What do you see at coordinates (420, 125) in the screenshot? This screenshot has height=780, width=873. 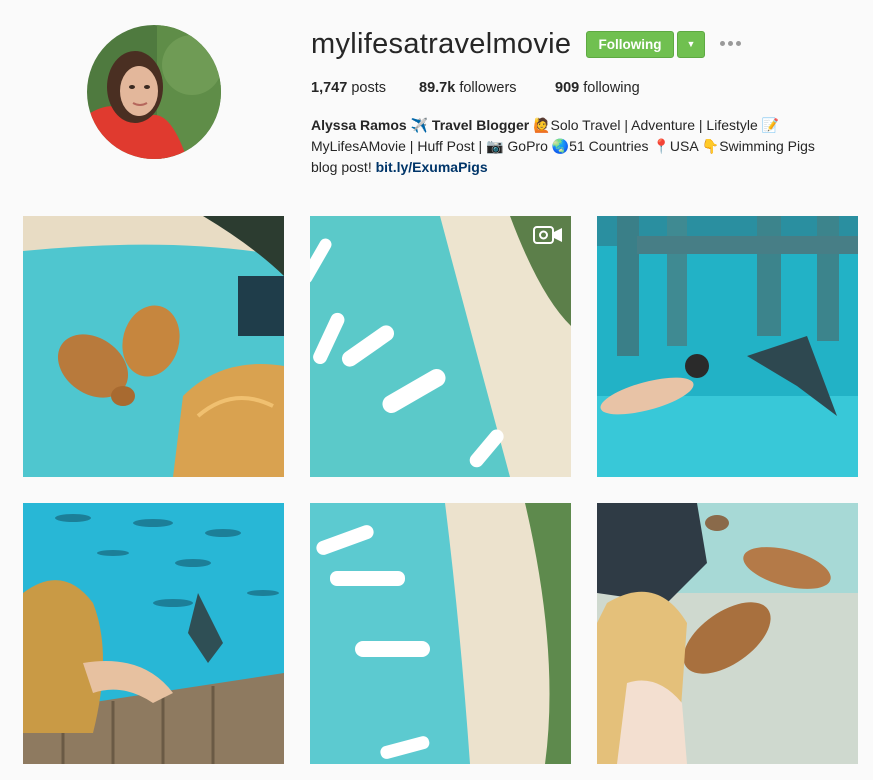 I see `bio-full-name: Alyssa Ramos ✈️ Travel Blogger` at bounding box center [420, 125].